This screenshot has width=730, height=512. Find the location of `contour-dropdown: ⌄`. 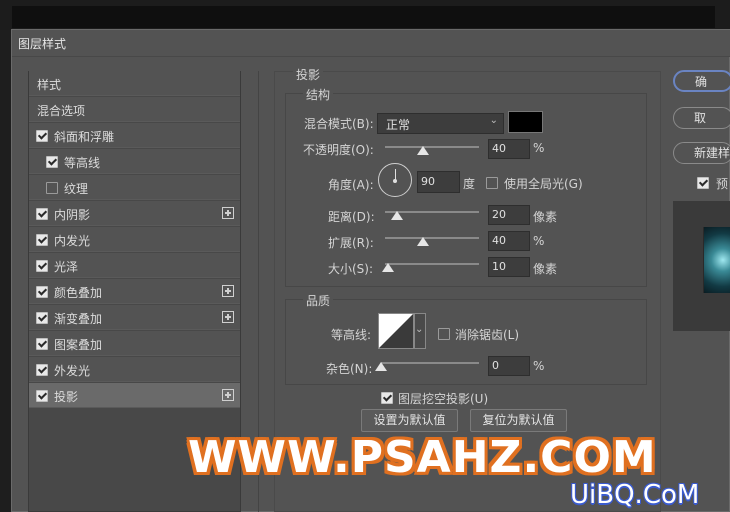

contour-dropdown: ⌄ is located at coordinates (420, 331).